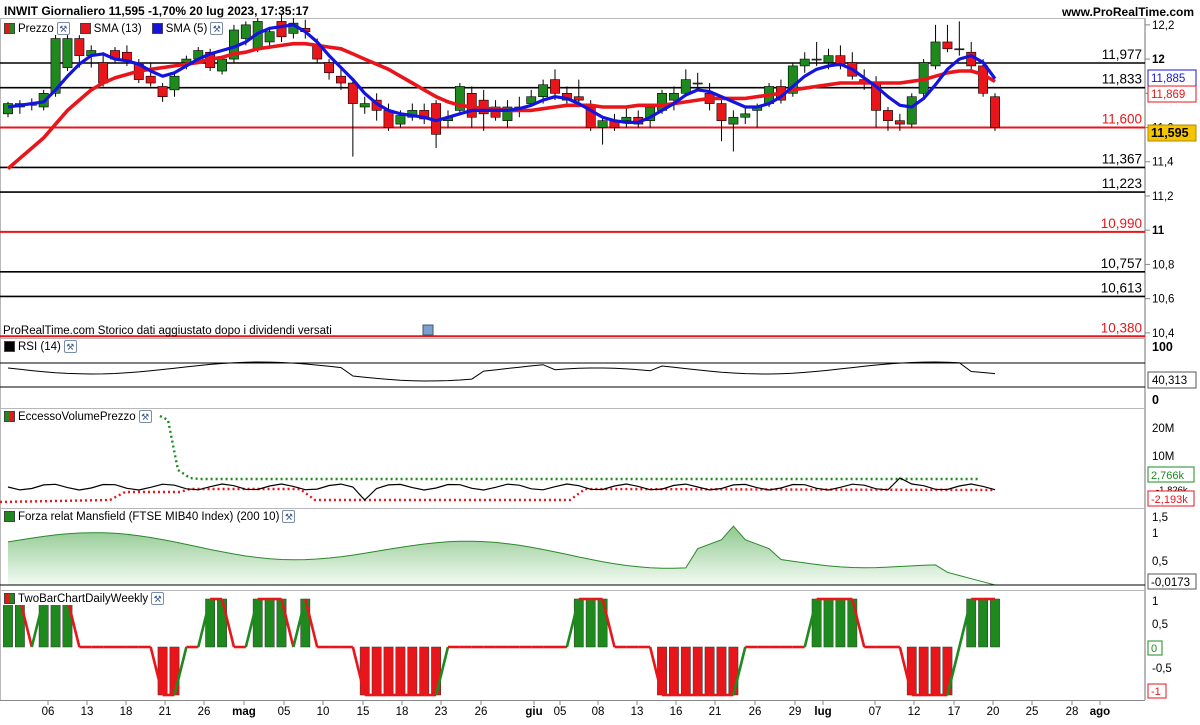 This screenshot has height=725, width=1200. Describe the element at coordinates (40, 346) in the screenshot. I see `rsi-legend: RSI (14) ⚒` at that location.